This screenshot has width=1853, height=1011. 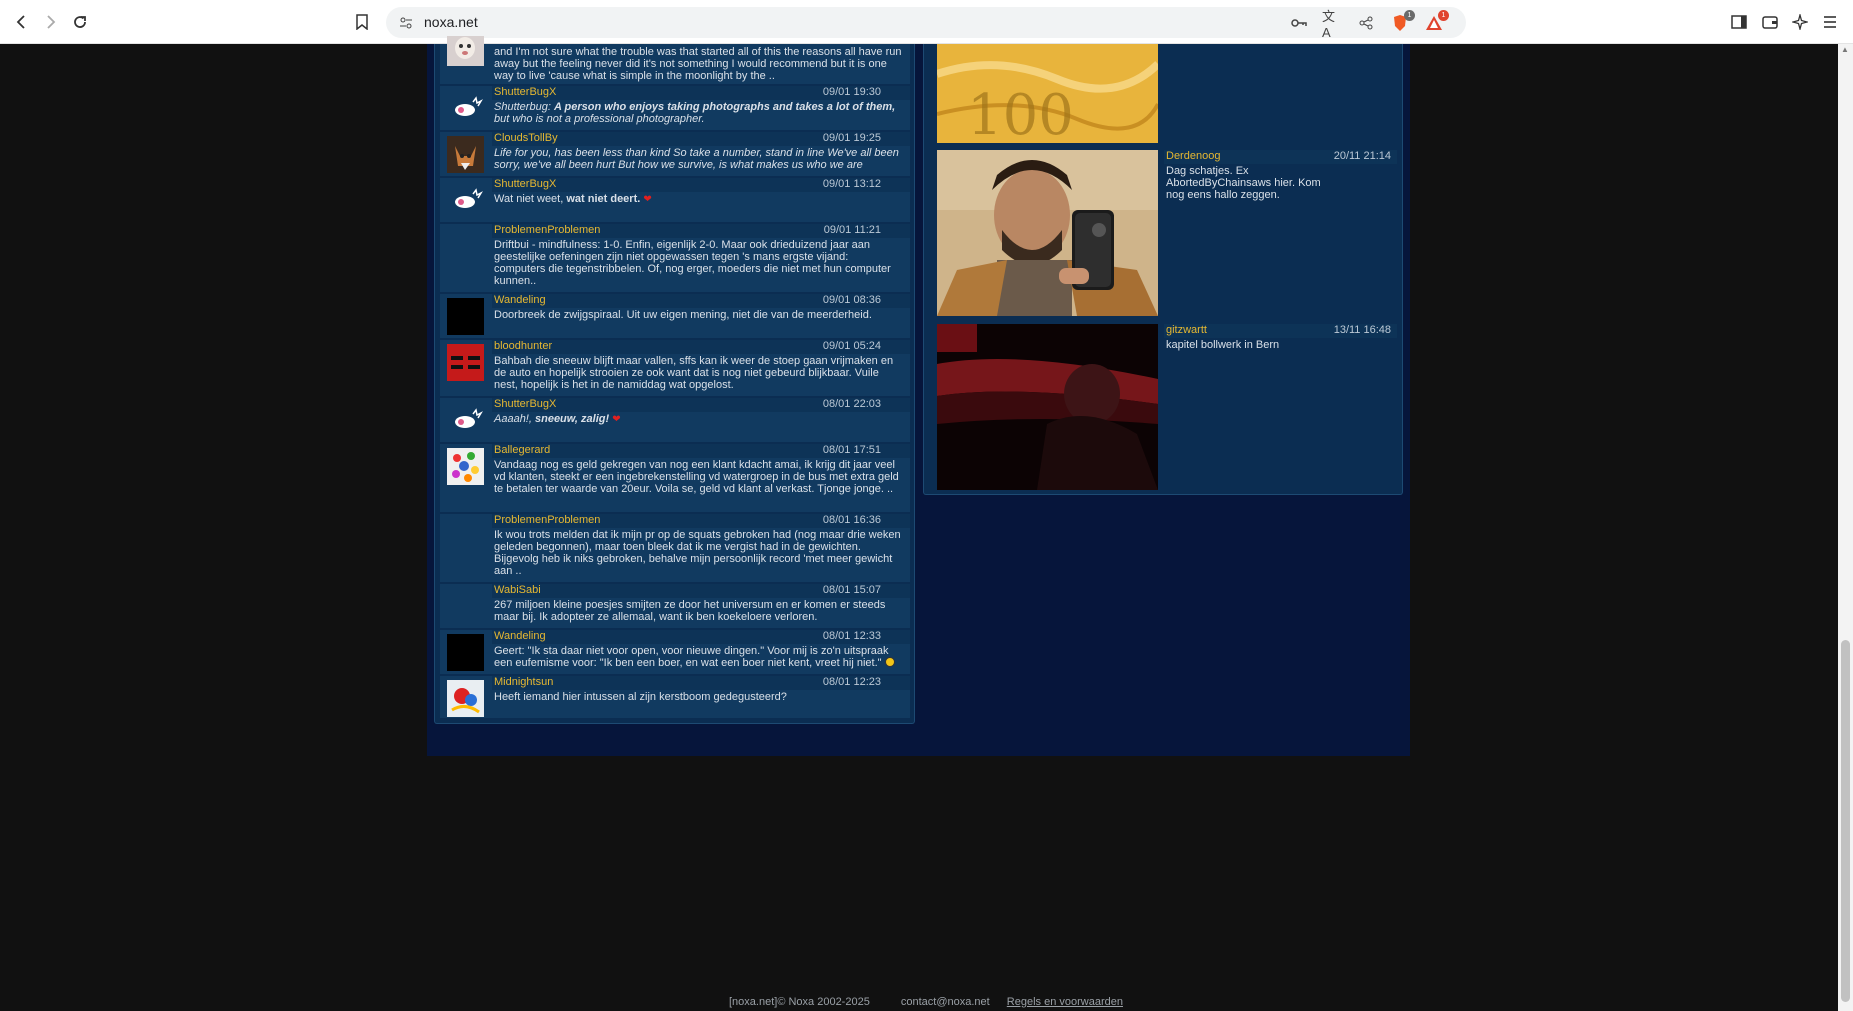 What do you see at coordinates (1362, 330) in the screenshot?
I see `post-time: 13/11 16:48` at bounding box center [1362, 330].